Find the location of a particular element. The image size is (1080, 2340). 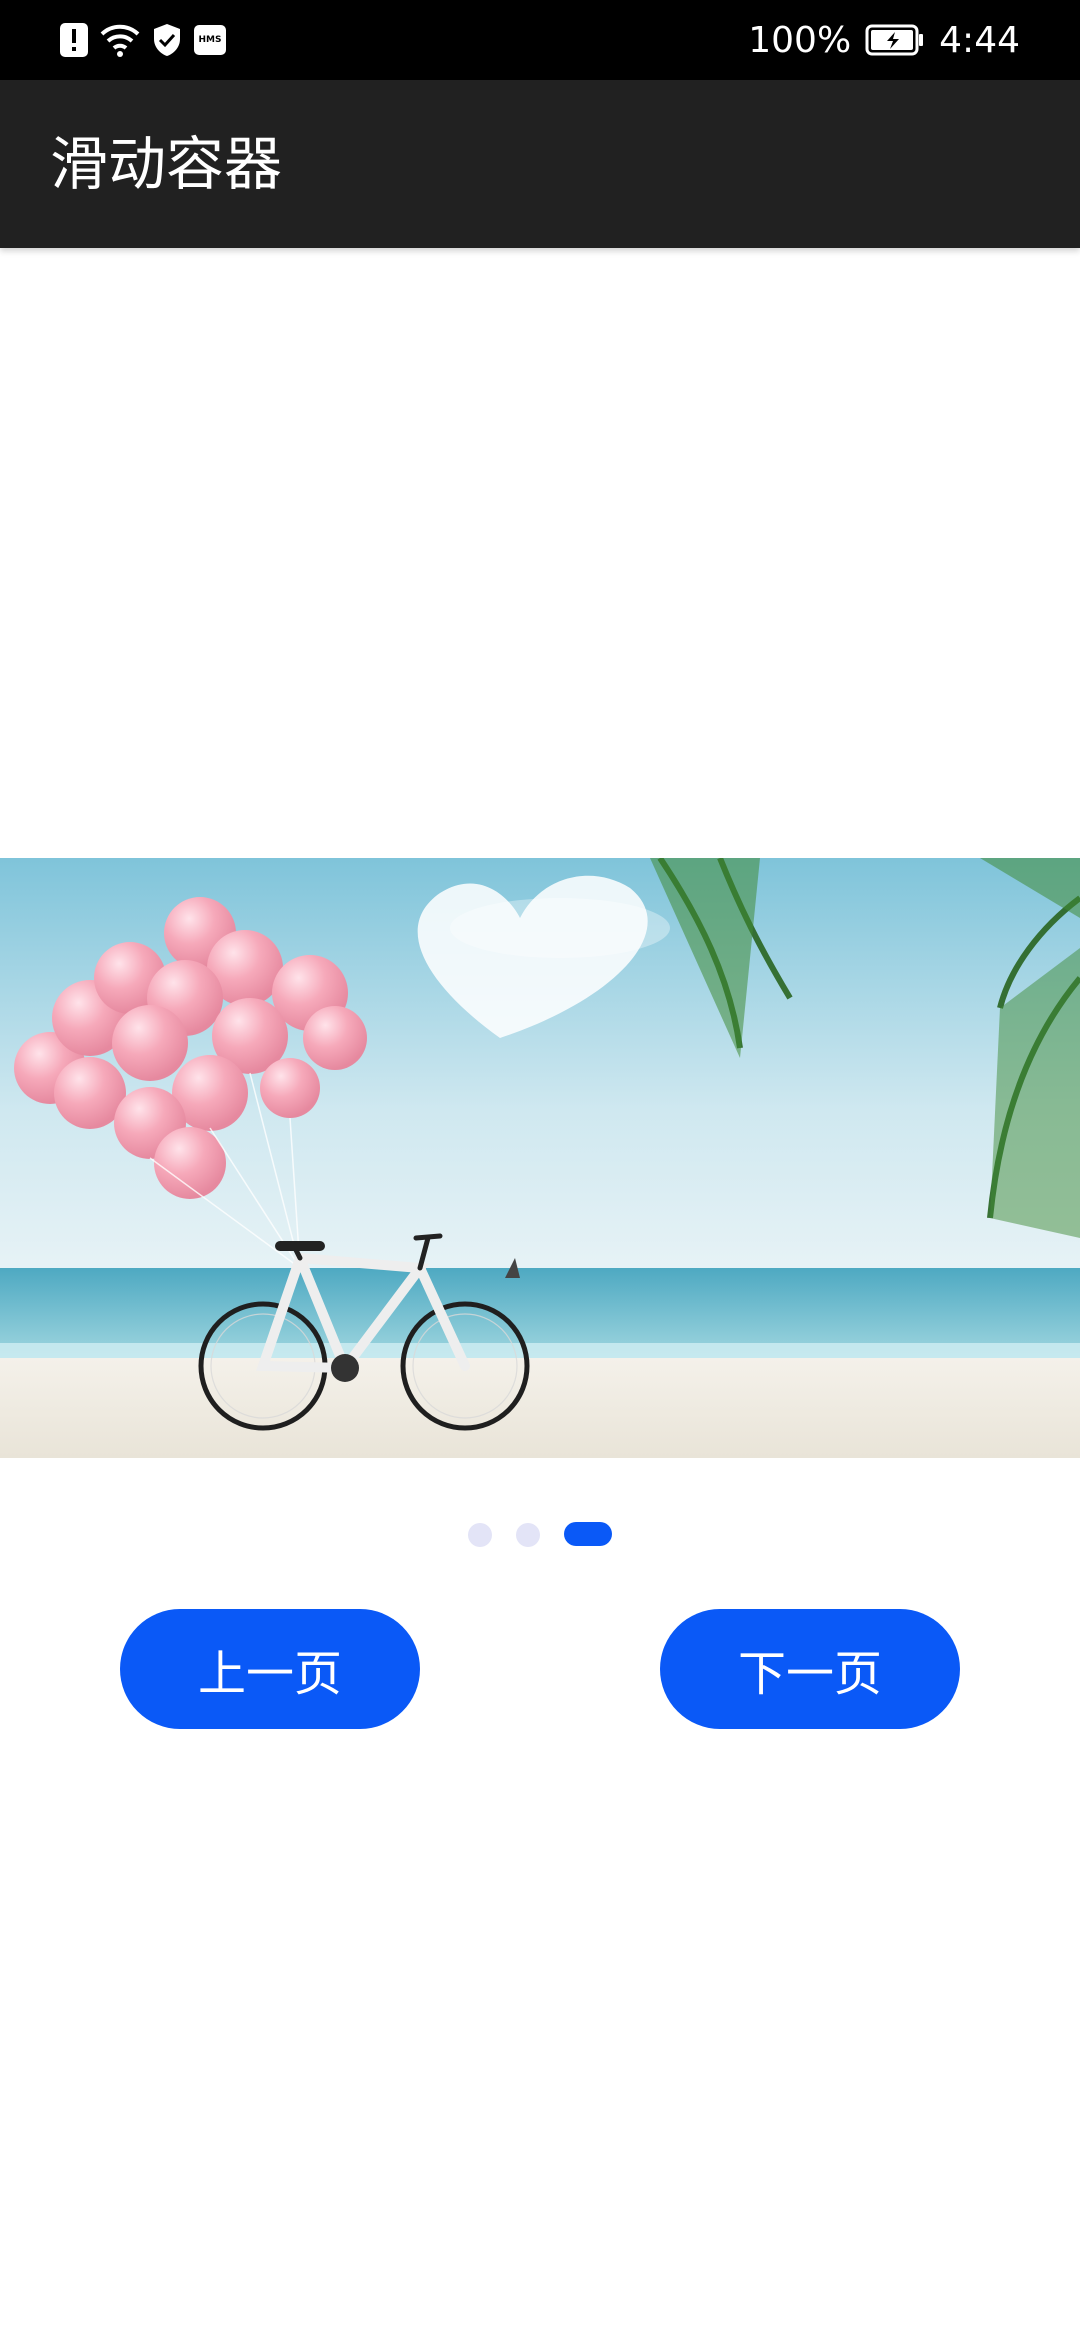

status-icons-left: HMS is located at coordinates (143, 40).